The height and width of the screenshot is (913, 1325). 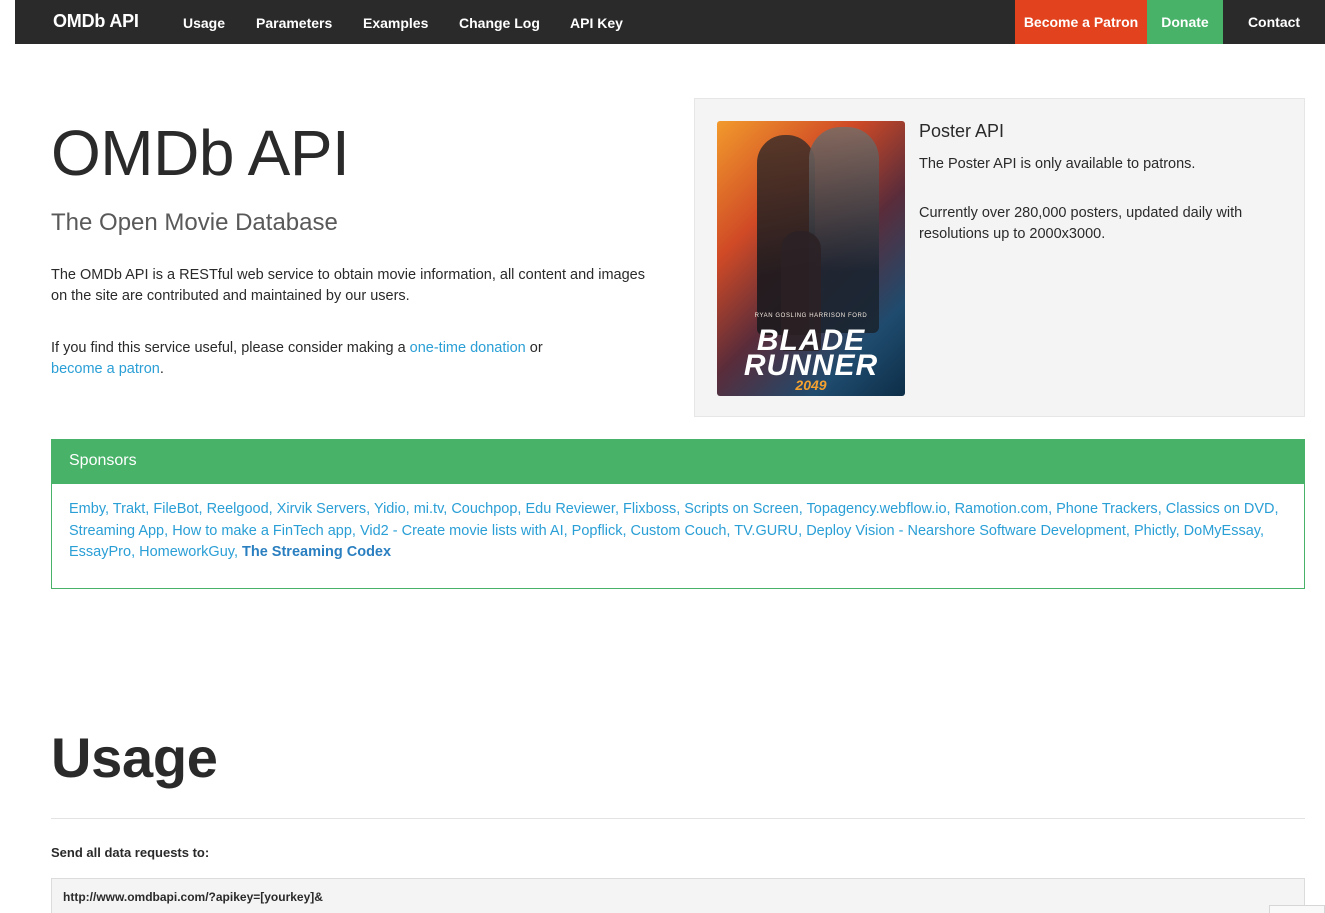 I want to click on sponsor-link: Phictly, so click(x=1155, y=531).